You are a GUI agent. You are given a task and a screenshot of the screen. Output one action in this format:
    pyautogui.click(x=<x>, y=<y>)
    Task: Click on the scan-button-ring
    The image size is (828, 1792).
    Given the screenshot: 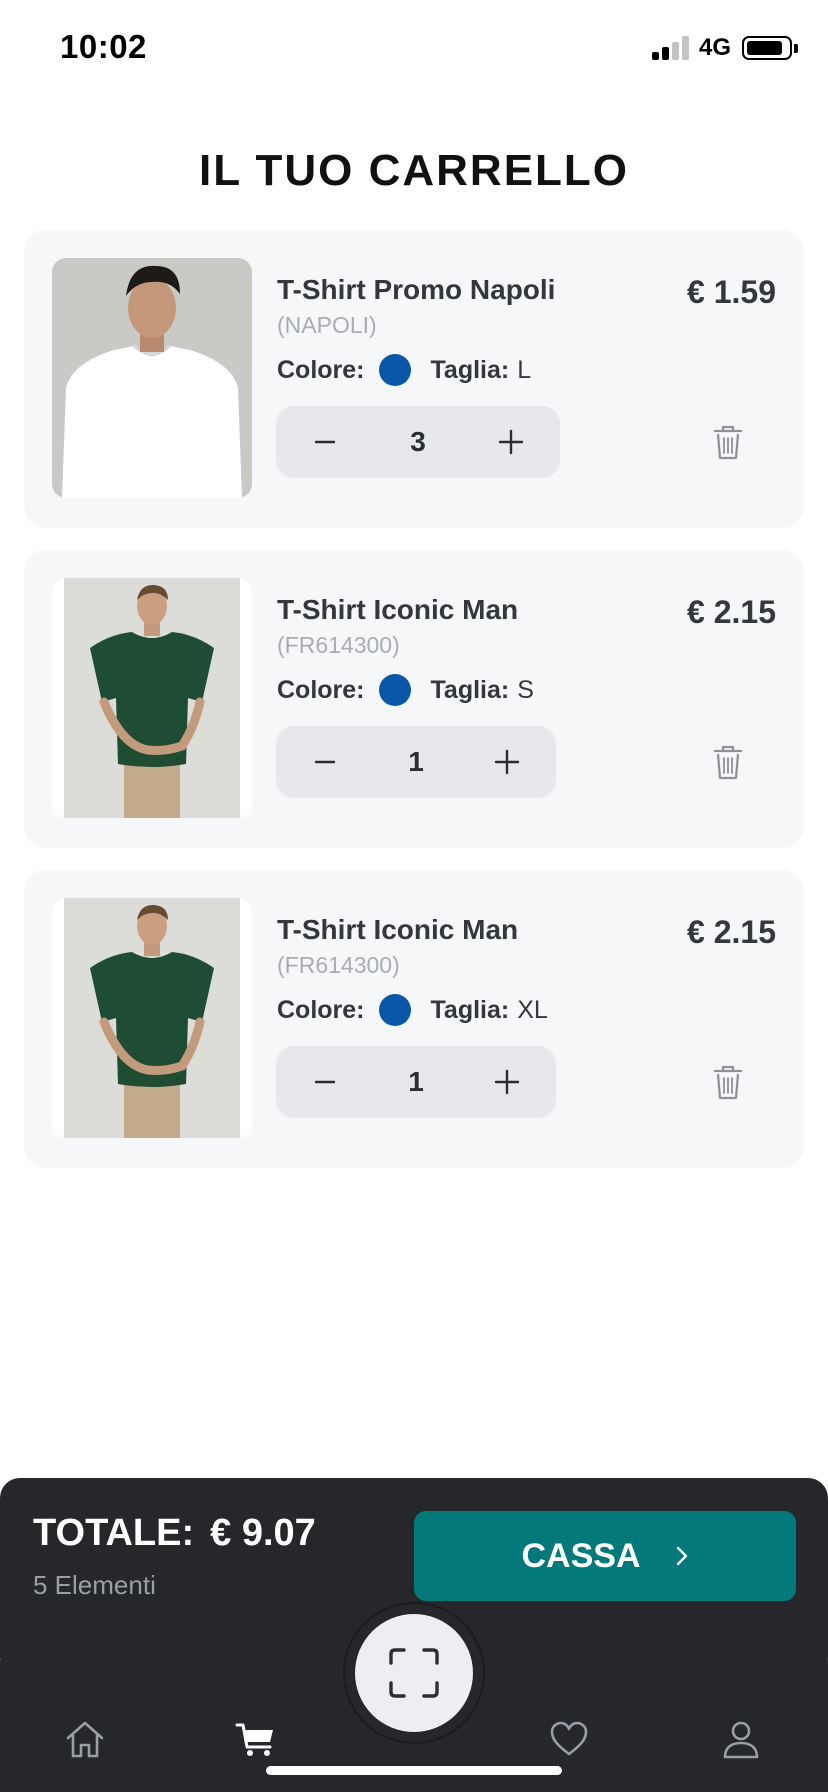 What is the action you would take?
    pyautogui.click(x=414, y=1673)
    